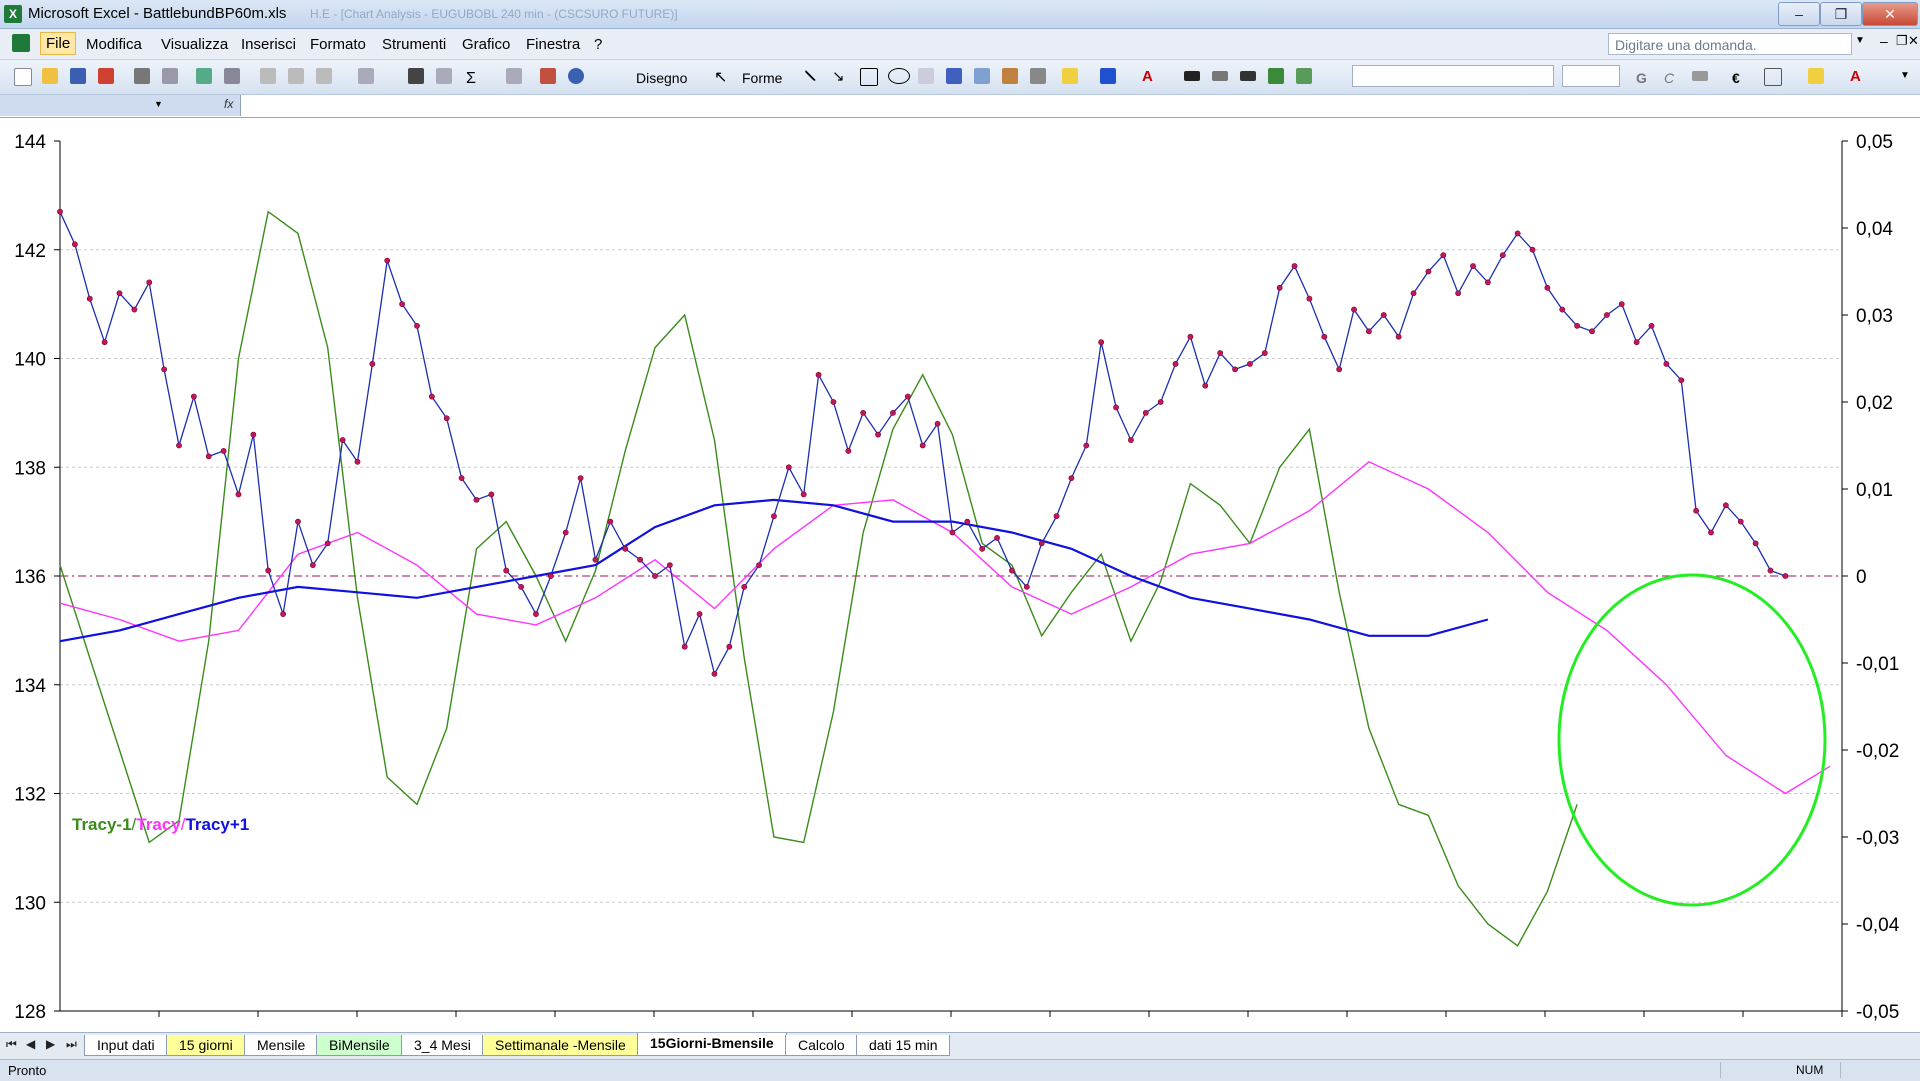 The image size is (1920, 1081). I want to click on line-color-icon, so click(1108, 76).